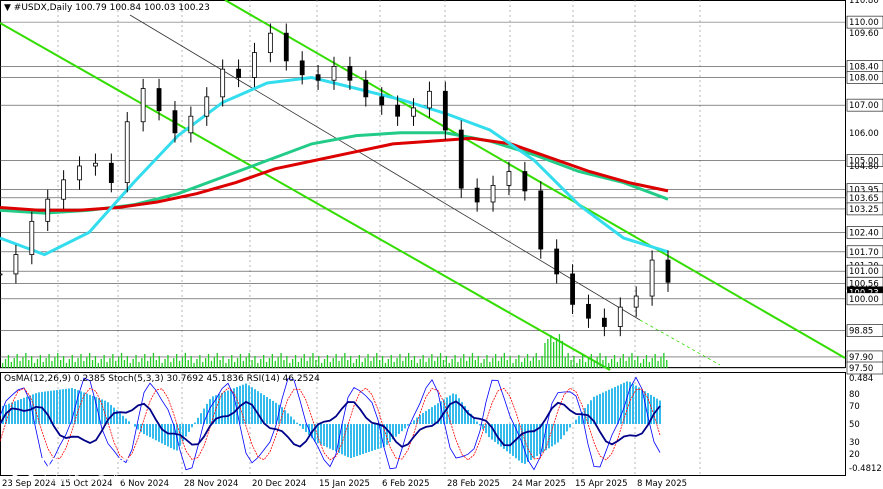 Image resolution: width=883 pixels, height=489 pixels. I want to click on ohlc-values: 100.79 100.84 100.03 100.23, so click(142, 8).